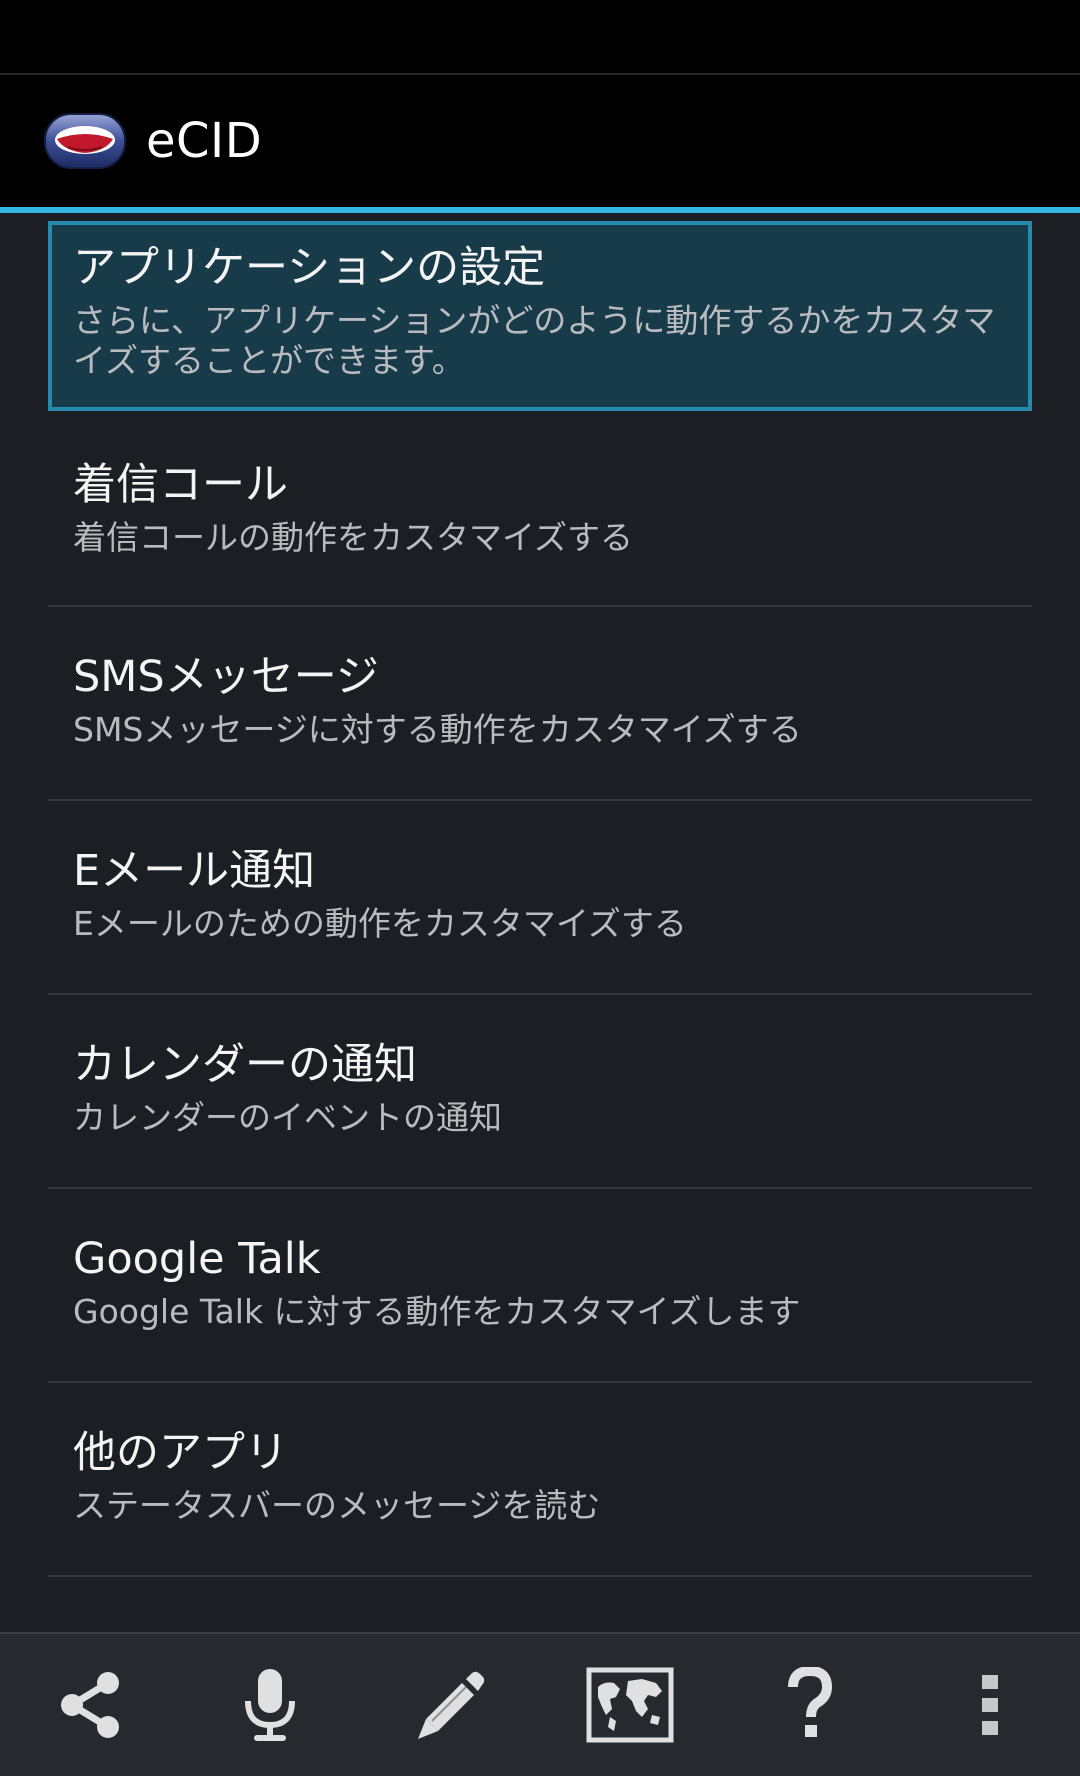 The height and width of the screenshot is (1776, 1080). Describe the element at coordinates (309, 268) in the screenshot. I see `pref-title: アプリケーションの設定` at that location.